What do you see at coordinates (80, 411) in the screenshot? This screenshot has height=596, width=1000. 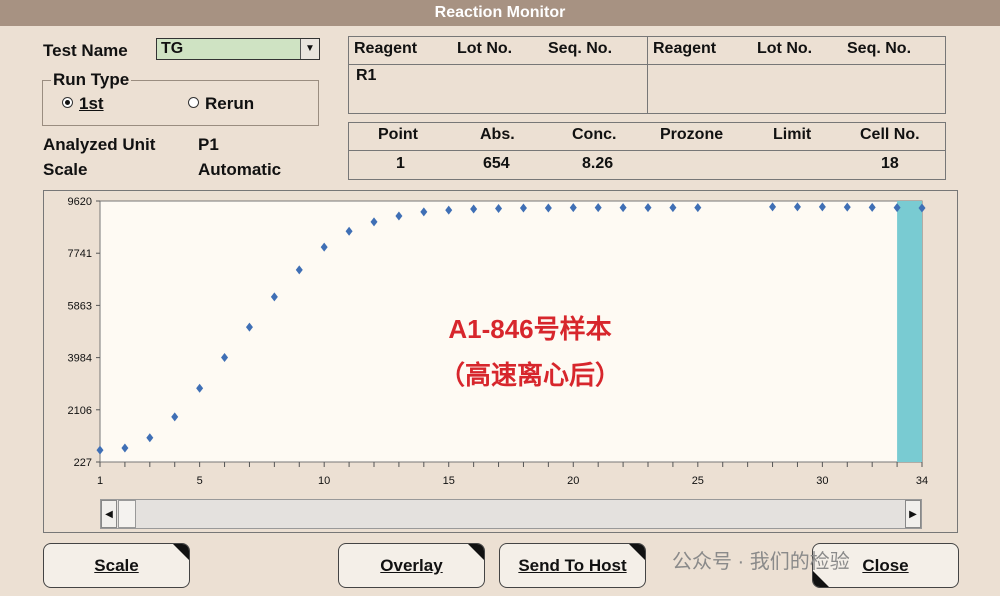 I see `y-tick-label: 2106` at bounding box center [80, 411].